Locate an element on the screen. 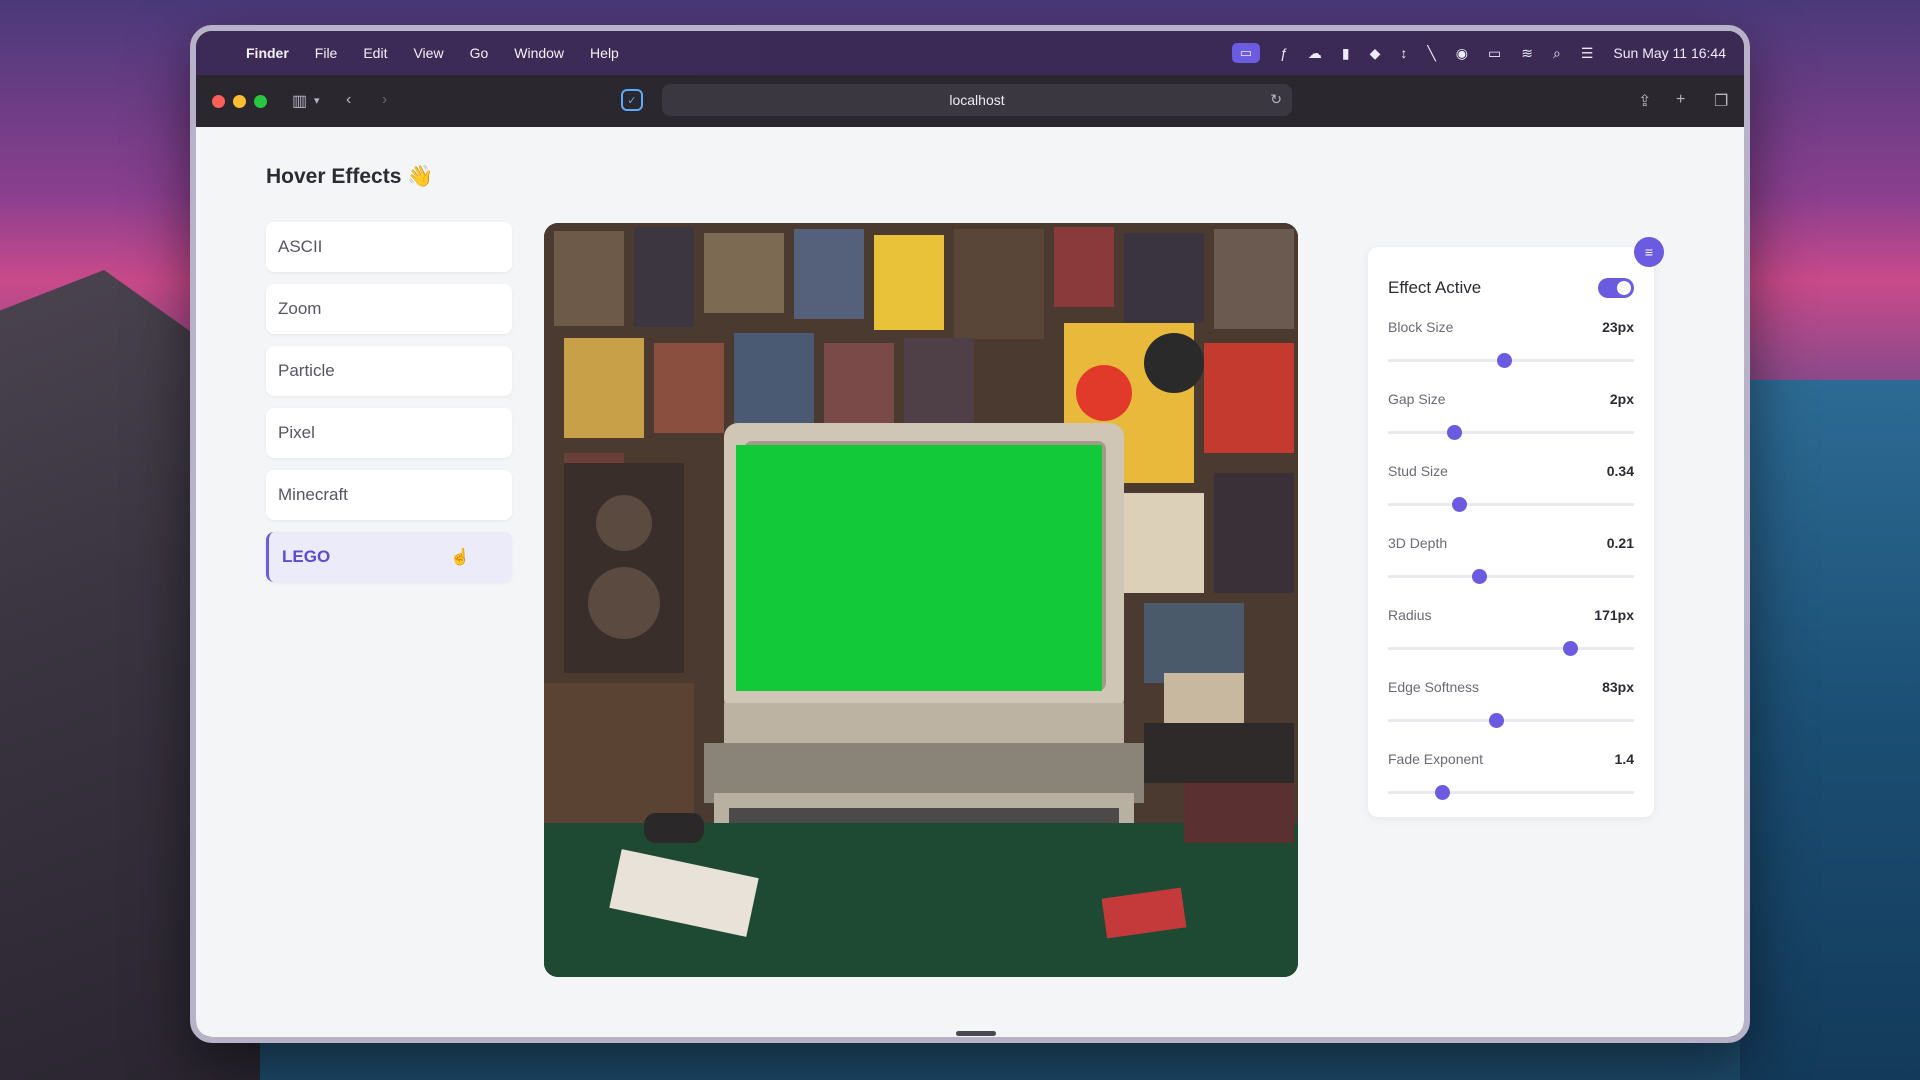  panel-menu-button: ≡ is located at coordinates (1649, 252).